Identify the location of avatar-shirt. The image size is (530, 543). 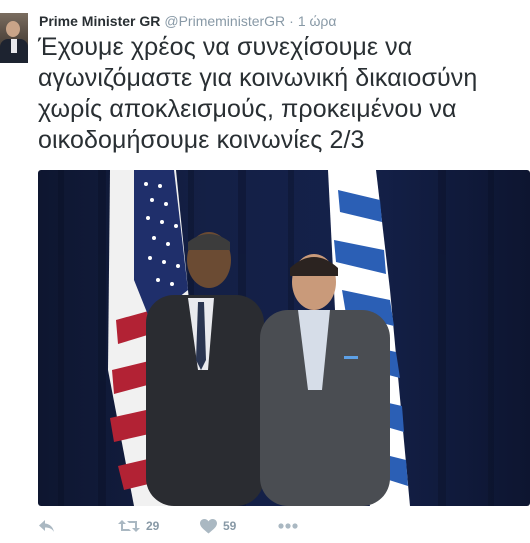
(14, 46).